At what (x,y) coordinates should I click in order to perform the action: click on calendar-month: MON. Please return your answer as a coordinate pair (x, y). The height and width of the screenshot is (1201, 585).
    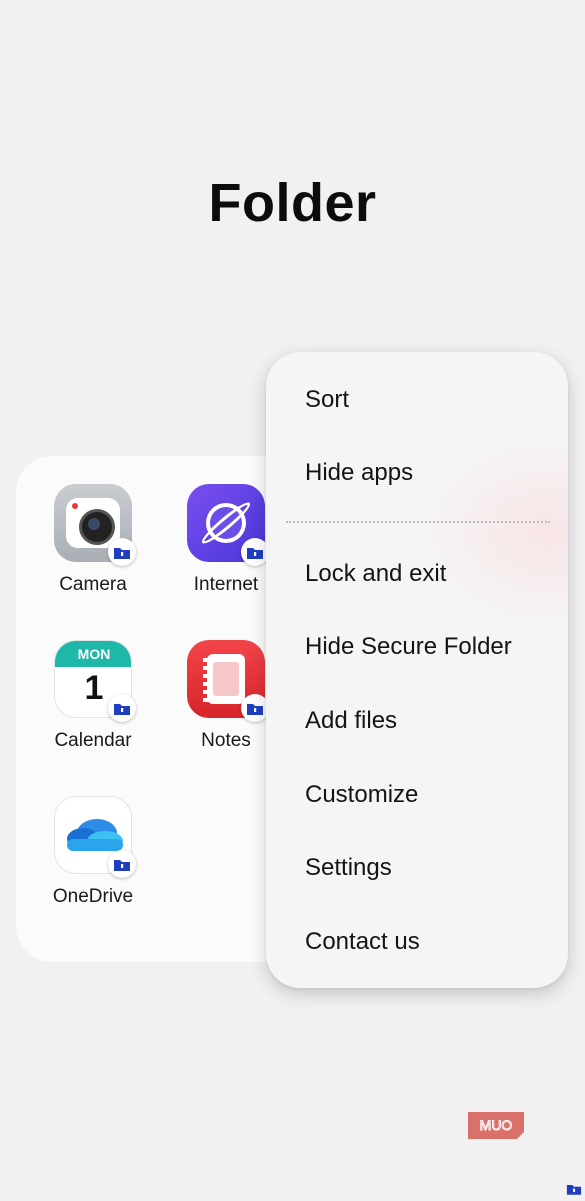
    Looking at the image, I should click on (94, 654).